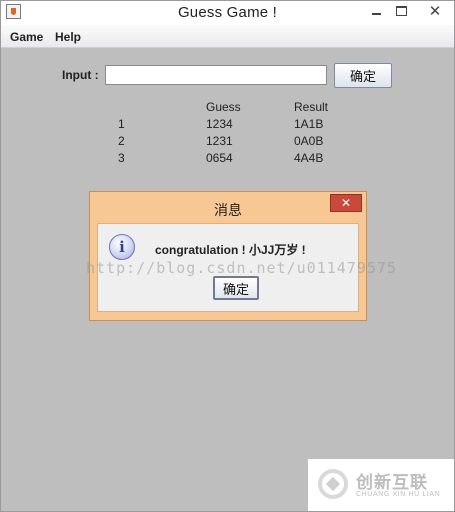 Image resolution: width=455 pixels, height=512 pixels. I want to click on watermark: http://blog.csdn.net/u011479575, so click(241, 268).